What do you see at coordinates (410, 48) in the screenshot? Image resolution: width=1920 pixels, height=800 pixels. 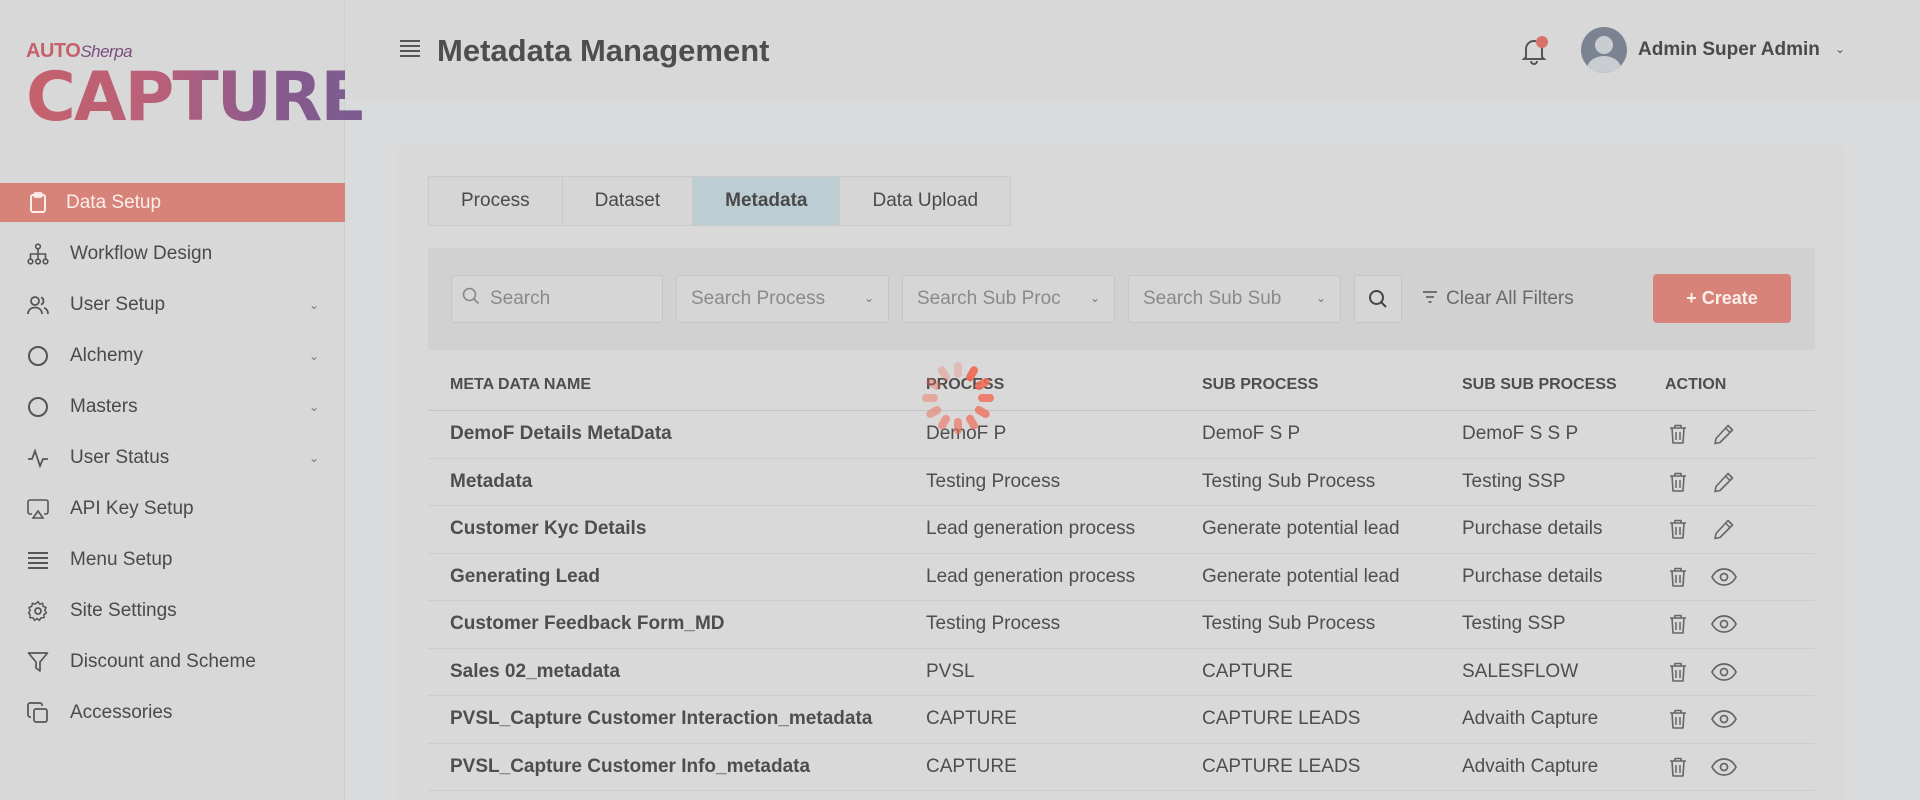 I see `hamburger-menu-icon` at bounding box center [410, 48].